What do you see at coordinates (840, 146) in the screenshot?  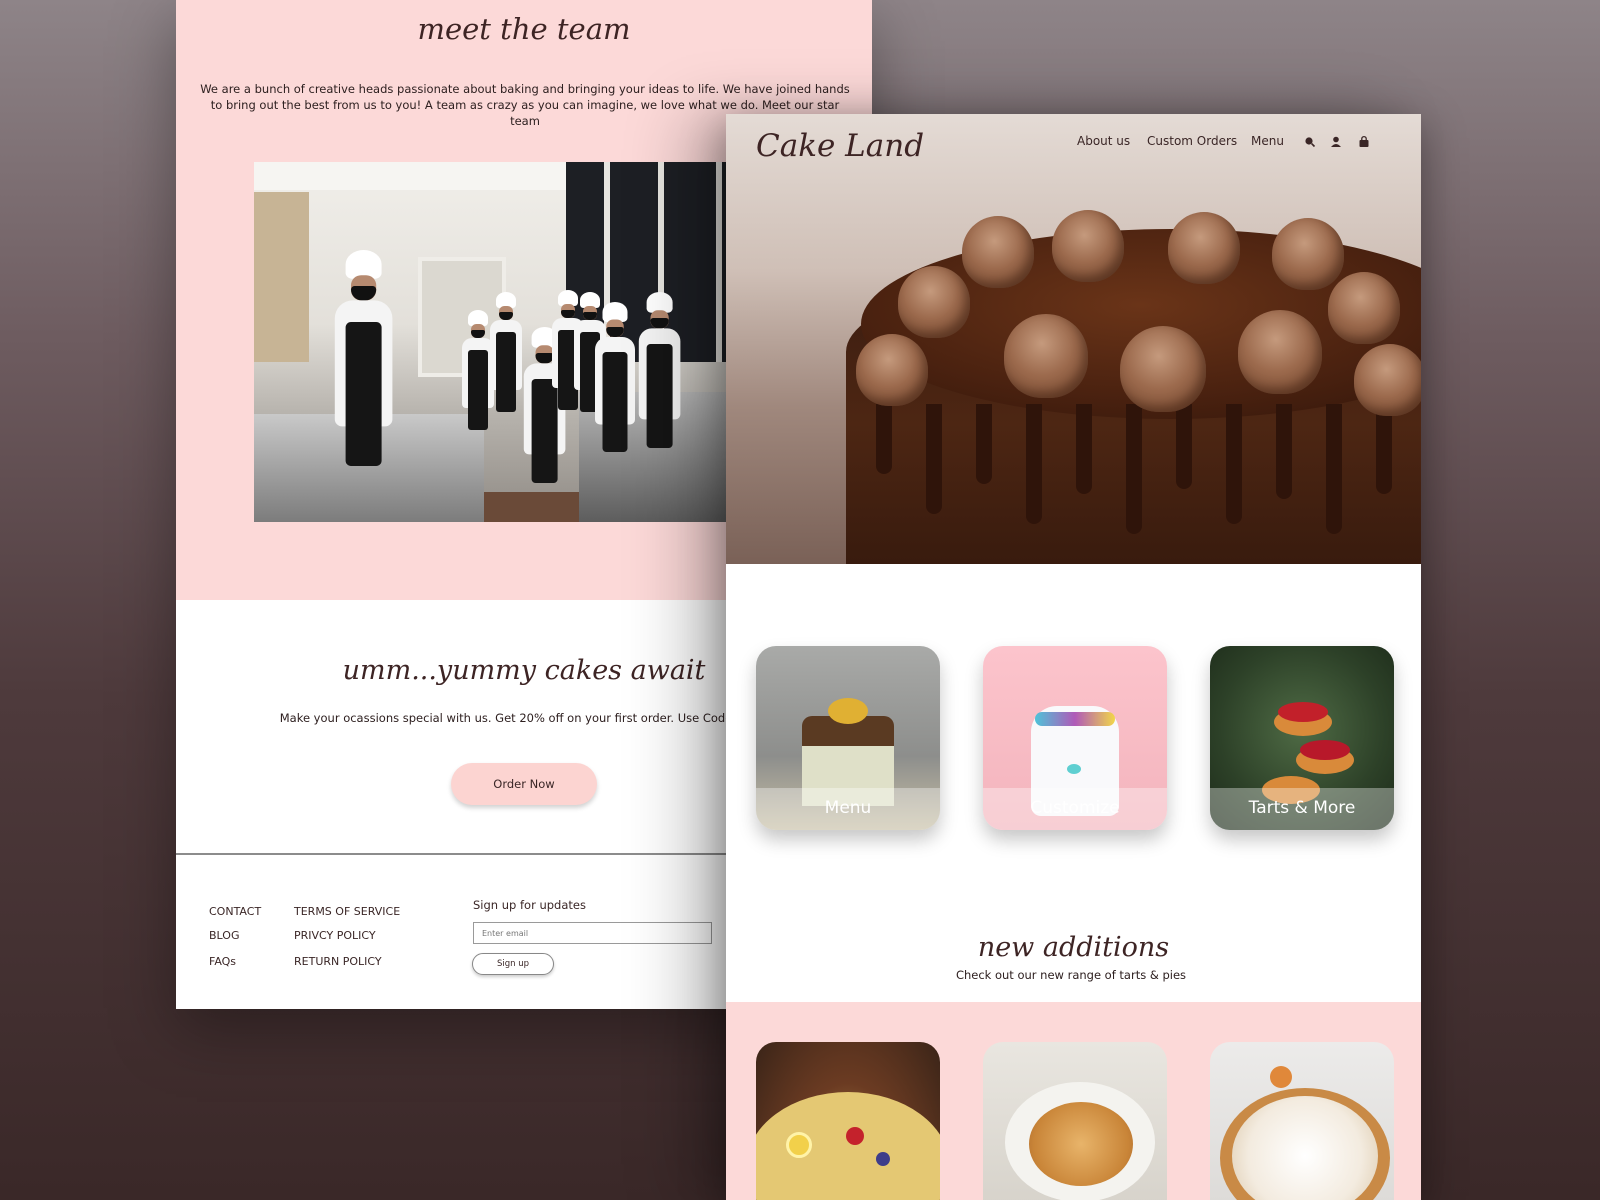 I see `site-logo: Cake Land` at bounding box center [840, 146].